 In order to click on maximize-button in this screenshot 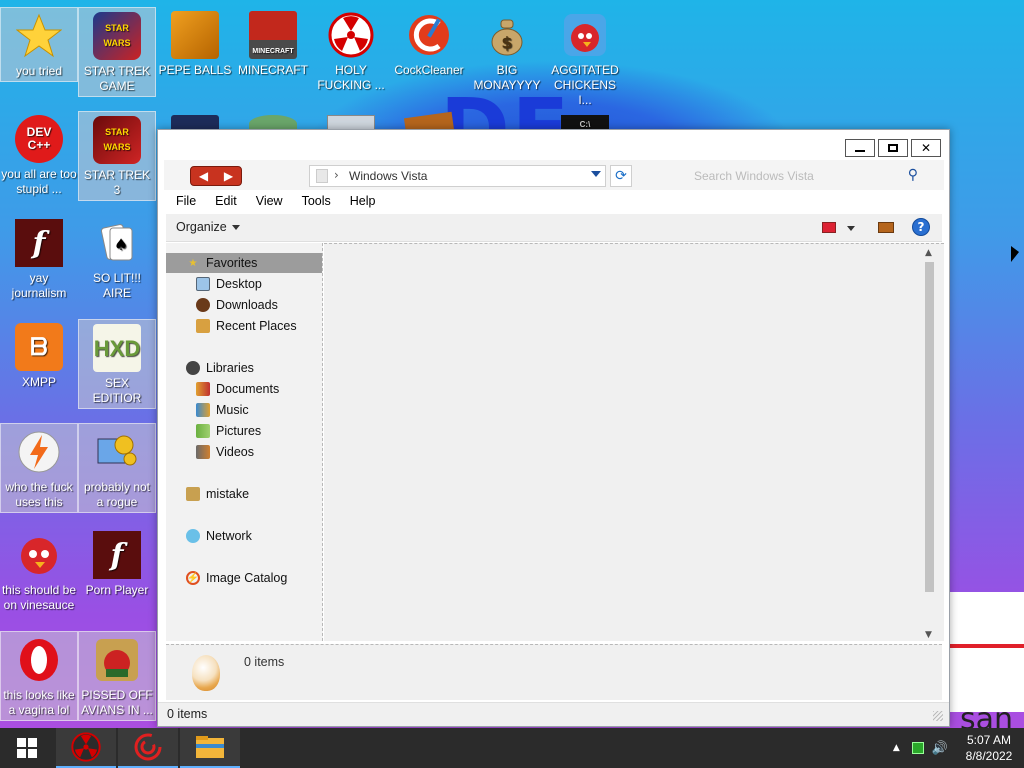, I will do `click(893, 148)`.